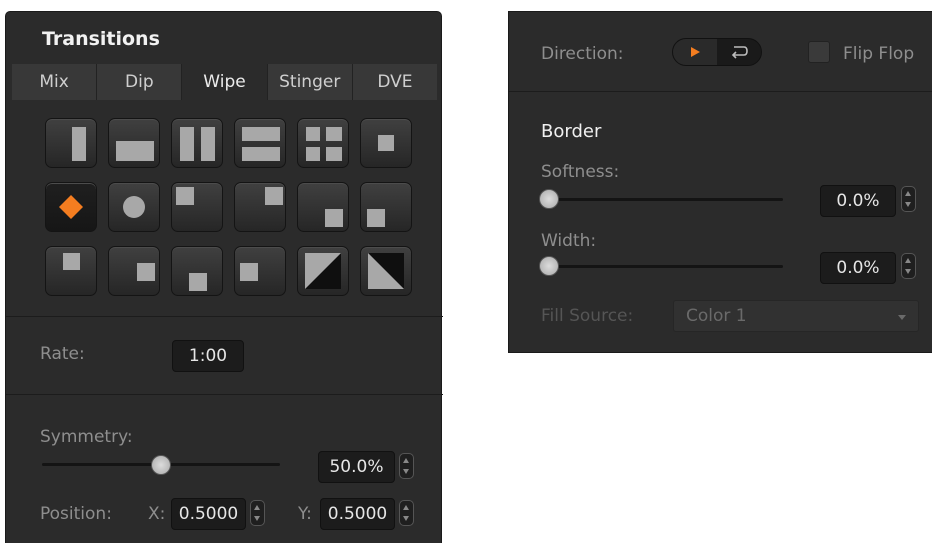 The height and width of the screenshot is (543, 932). What do you see at coordinates (198, 282) in the screenshot?
I see `box-bottom-center-icon` at bounding box center [198, 282].